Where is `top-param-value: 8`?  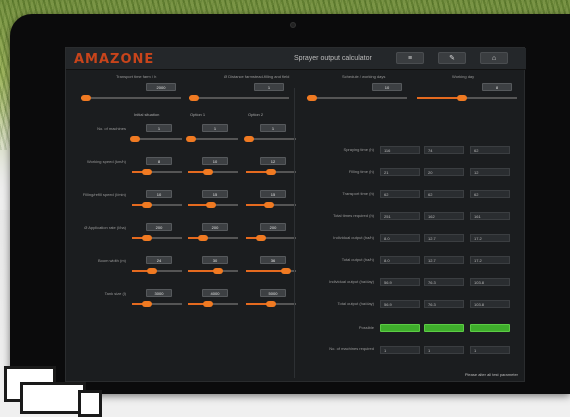 top-param-value: 8 is located at coordinates (497, 87).